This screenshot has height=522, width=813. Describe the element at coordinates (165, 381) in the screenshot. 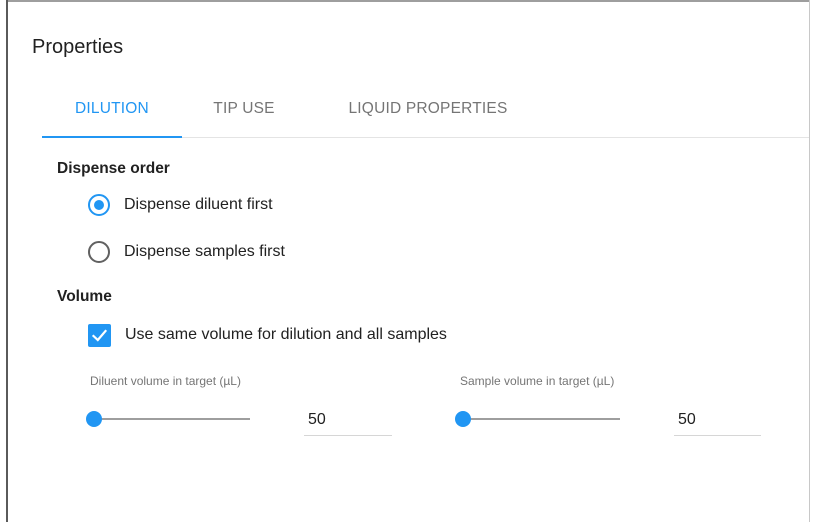

I see `diluent-volume-label: Diluent volume in target (µL)` at that location.